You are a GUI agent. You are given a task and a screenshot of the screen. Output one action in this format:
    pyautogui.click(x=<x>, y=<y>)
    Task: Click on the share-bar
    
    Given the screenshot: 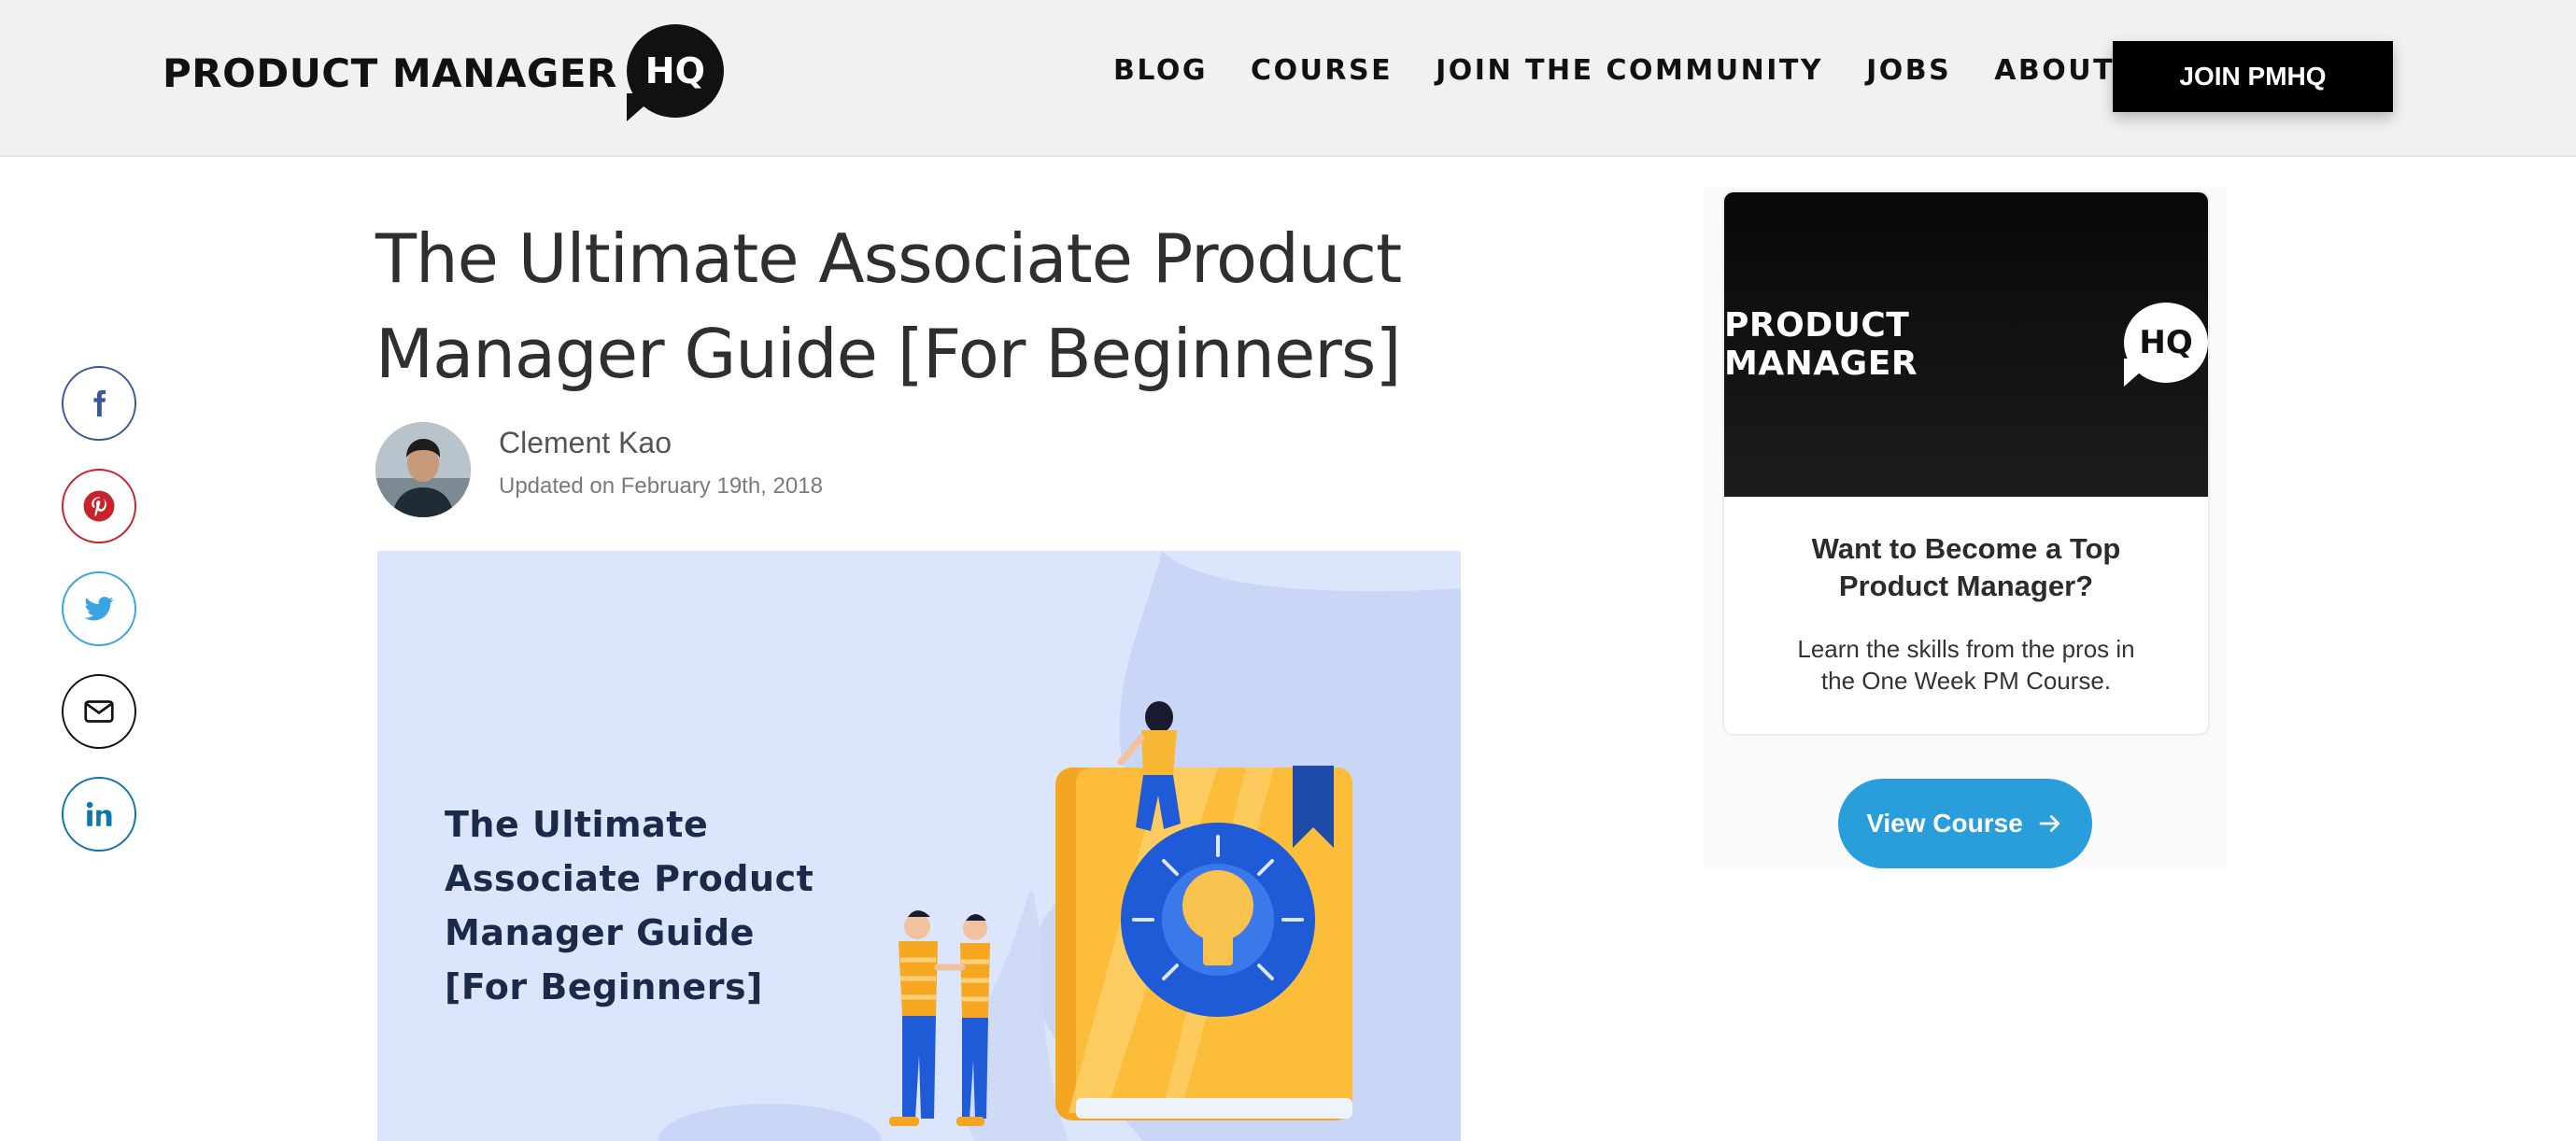 What is the action you would take?
    pyautogui.click(x=99, y=609)
    